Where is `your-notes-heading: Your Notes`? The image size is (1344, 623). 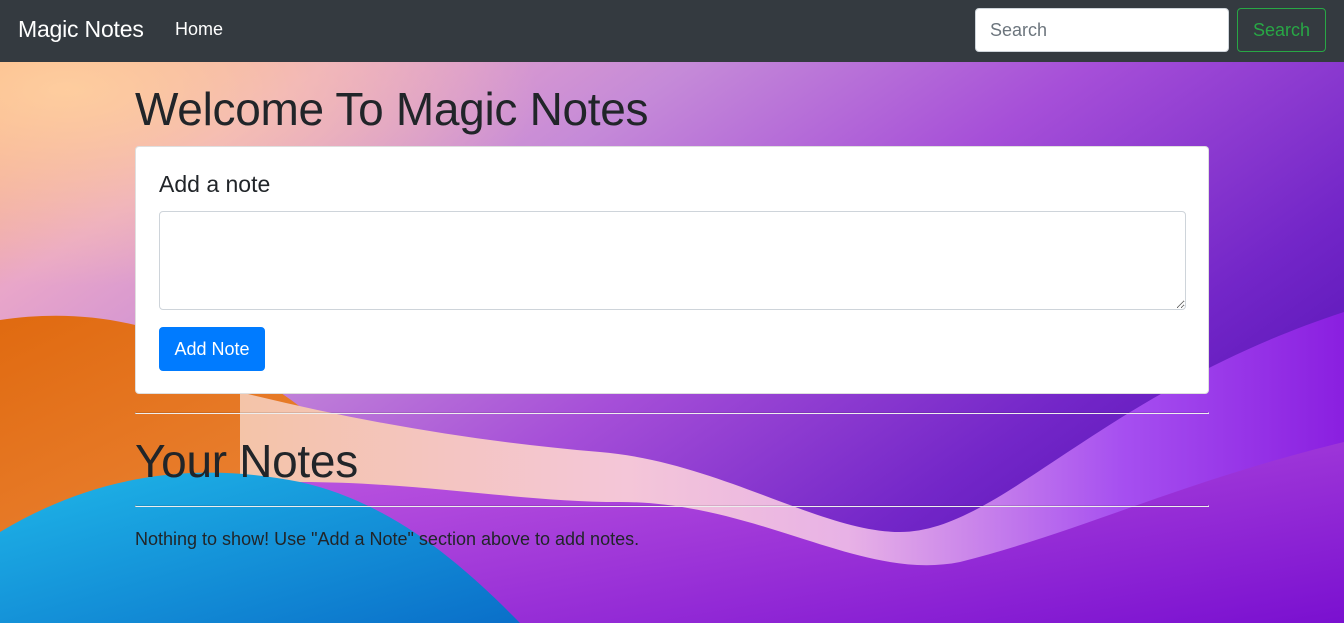 your-notes-heading: Your Notes is located at coordinates (246, 461).